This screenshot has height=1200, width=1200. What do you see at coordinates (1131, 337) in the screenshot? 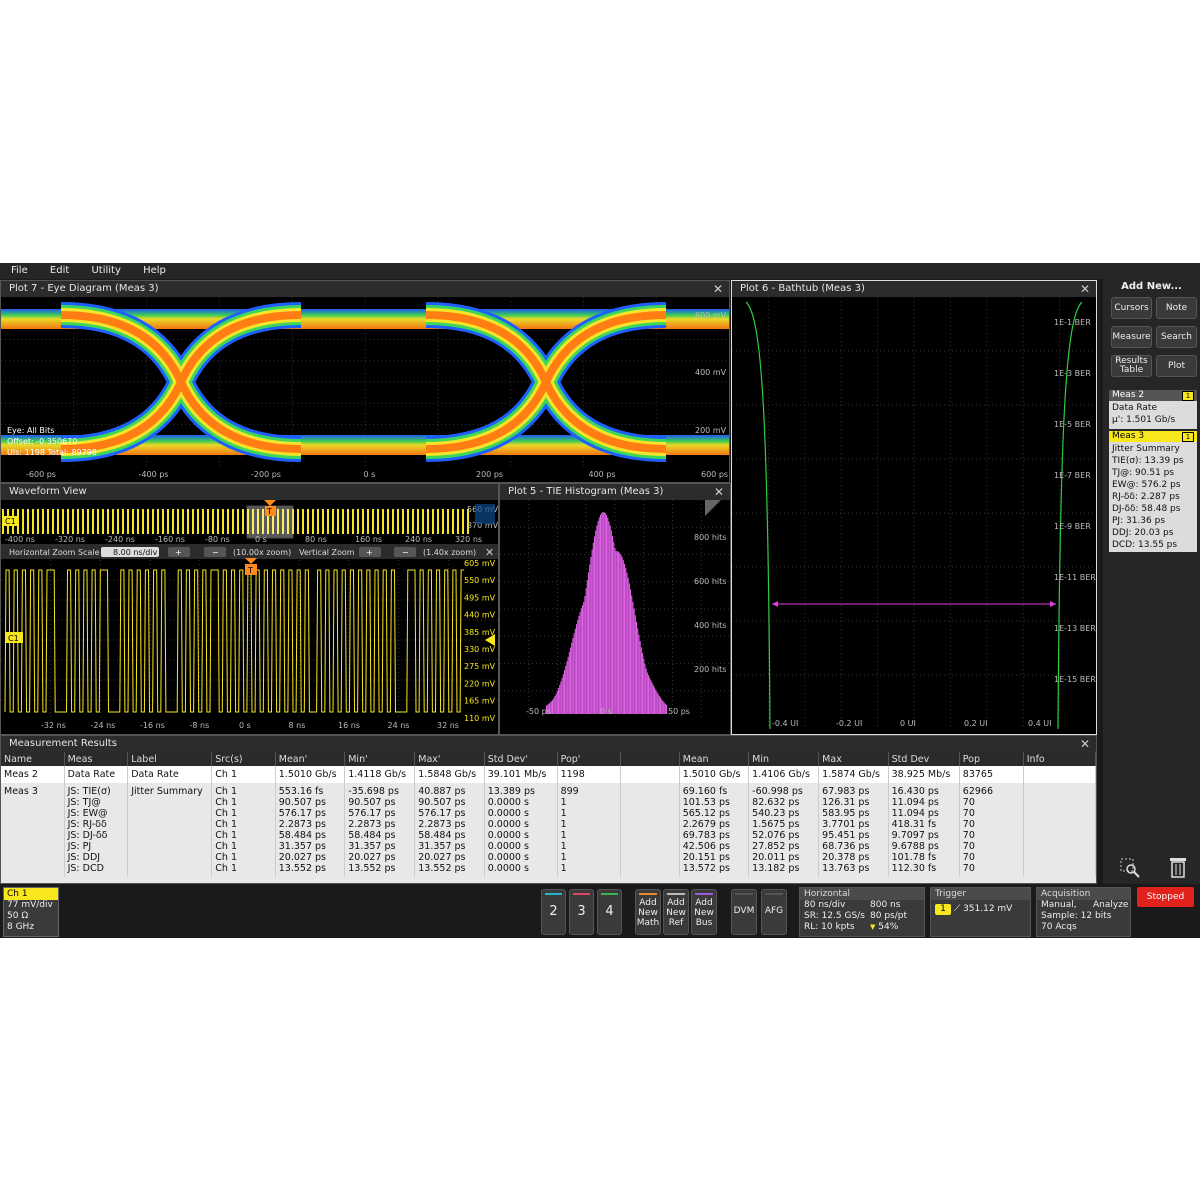
I see `measure-button: Measure` at bounding box center [1131, 337].